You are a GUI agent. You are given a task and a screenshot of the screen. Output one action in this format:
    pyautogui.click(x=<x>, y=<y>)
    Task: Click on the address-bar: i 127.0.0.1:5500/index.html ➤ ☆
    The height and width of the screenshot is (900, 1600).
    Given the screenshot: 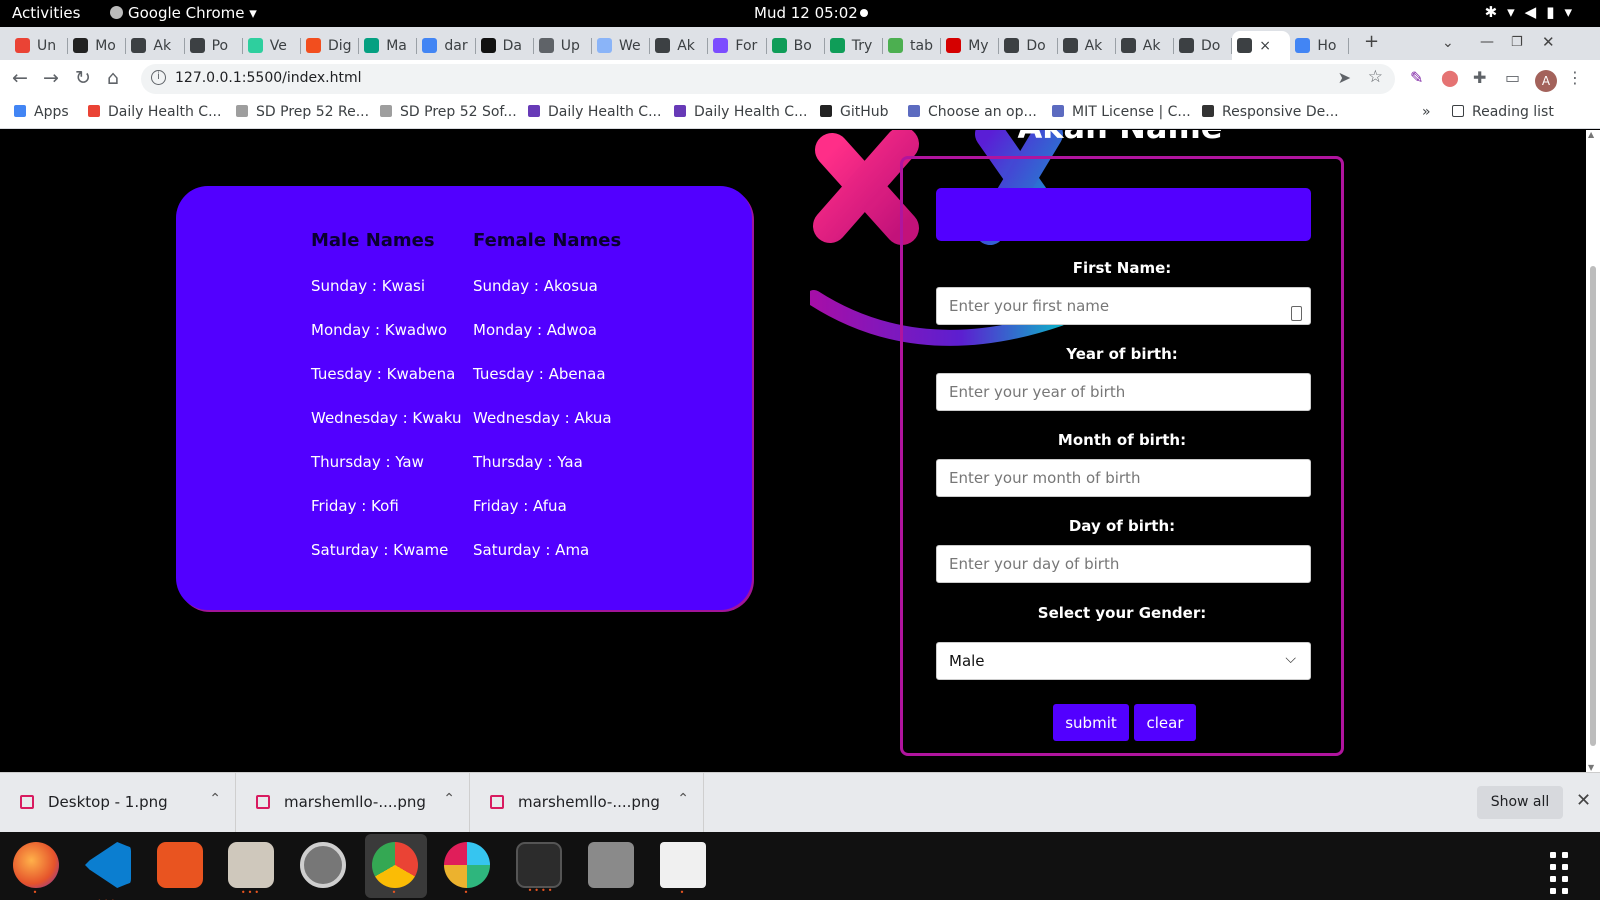 What is the action you would take?
    pyautogui.click(x=768, y=79)
    